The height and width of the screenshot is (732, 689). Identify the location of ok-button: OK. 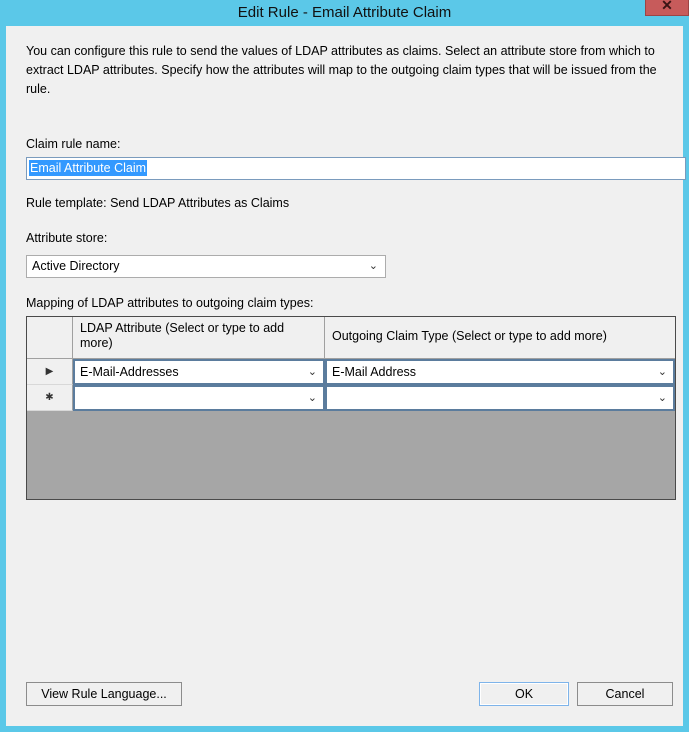
(524, 694).